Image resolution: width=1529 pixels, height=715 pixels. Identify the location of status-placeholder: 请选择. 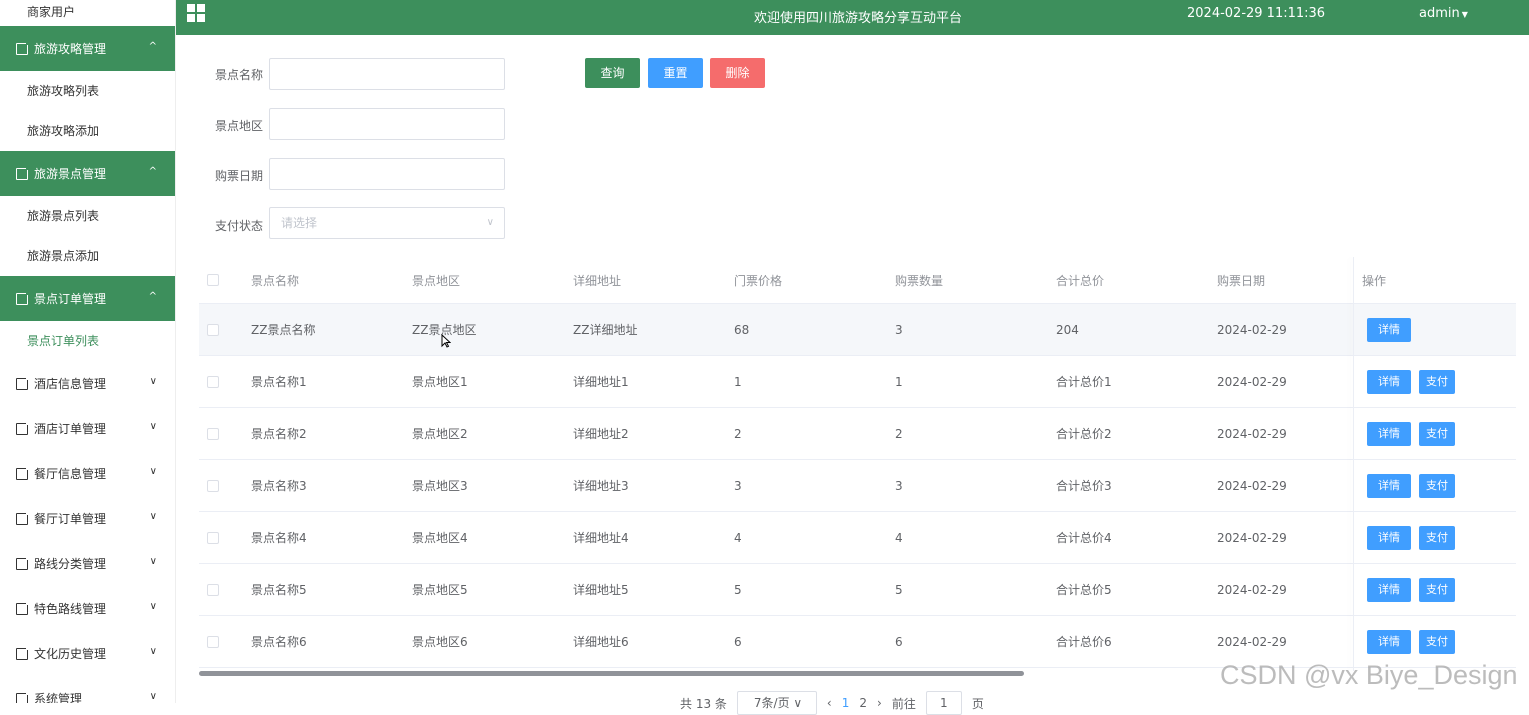
(299, 223).